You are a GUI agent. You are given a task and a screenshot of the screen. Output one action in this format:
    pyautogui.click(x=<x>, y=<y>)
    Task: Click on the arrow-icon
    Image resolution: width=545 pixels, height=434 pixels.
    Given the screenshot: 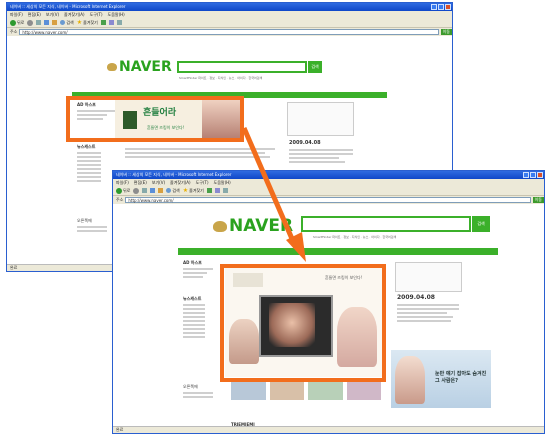 What is the action you would take?
    pyautogui.click(x=273, y=194)
    